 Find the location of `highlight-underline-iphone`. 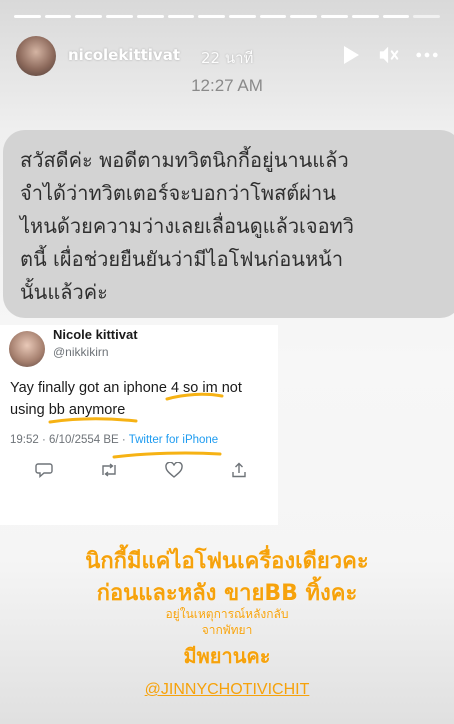

highlight-underline-iphone is located at coordinates (194, 396).